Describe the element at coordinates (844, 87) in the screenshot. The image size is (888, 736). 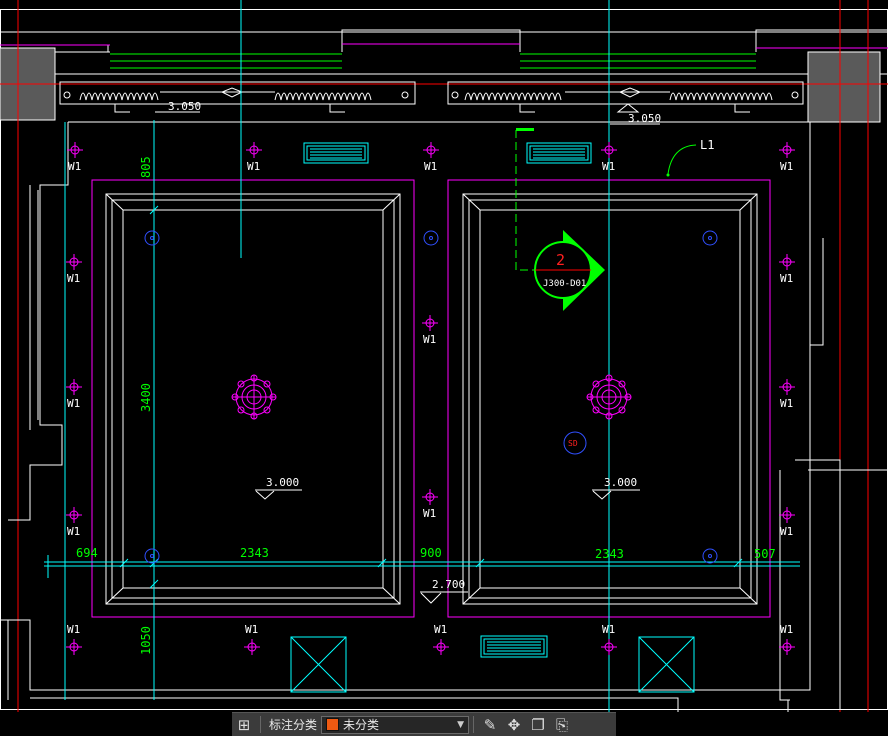
I see `column-right` at that location.